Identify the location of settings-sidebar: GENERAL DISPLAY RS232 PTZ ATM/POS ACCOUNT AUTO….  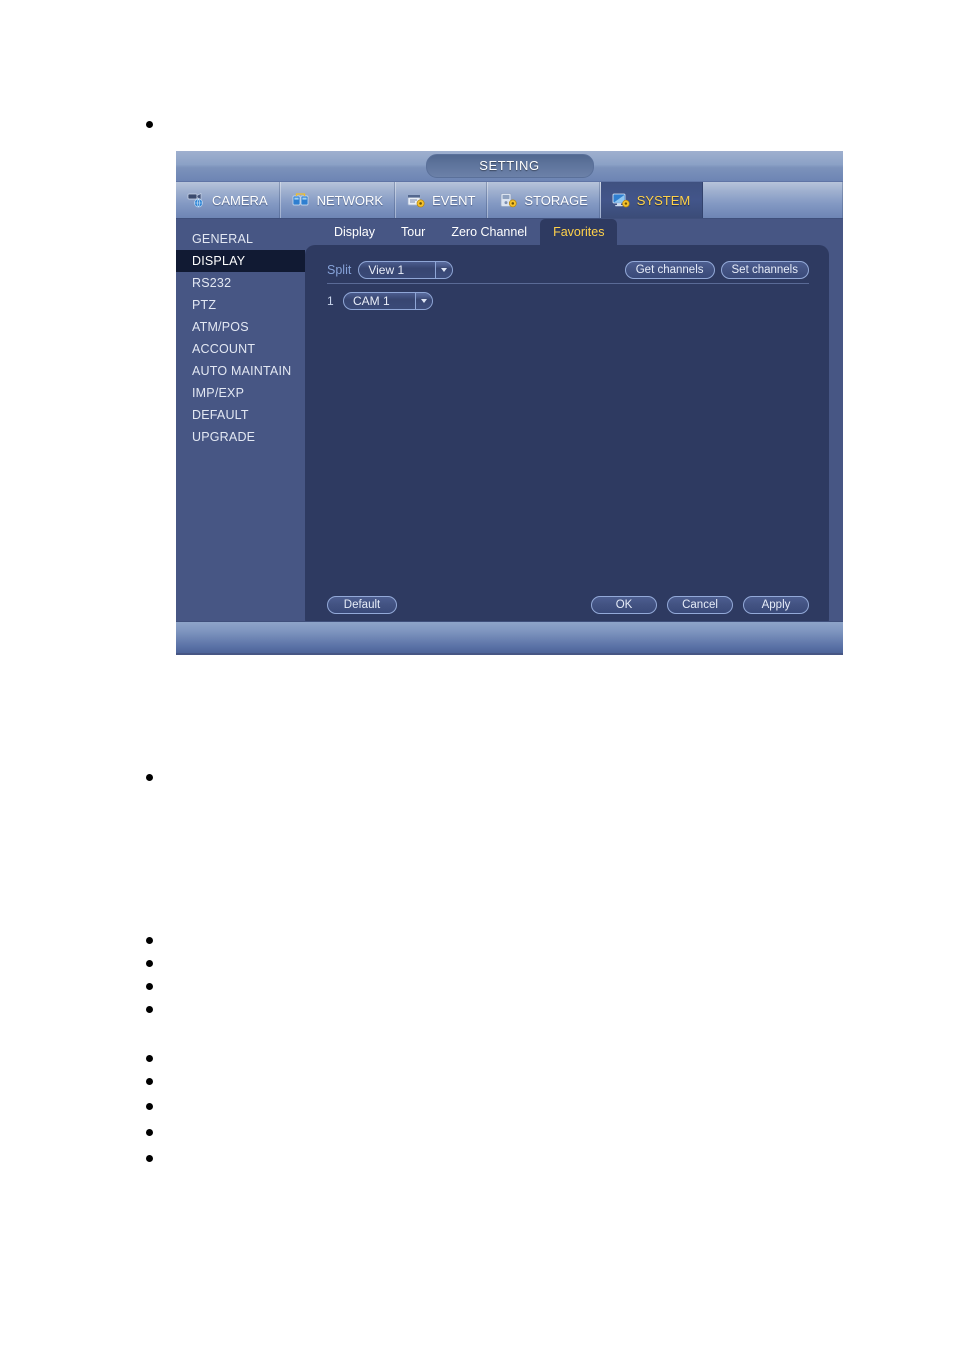
(240, 333).